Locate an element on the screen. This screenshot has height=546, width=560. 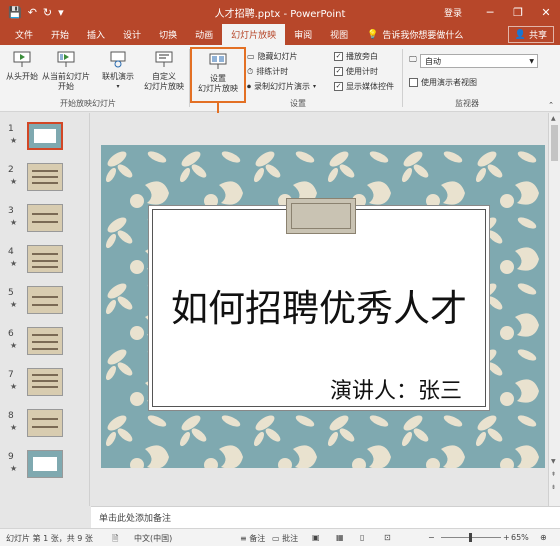
slide-thumbnail: 2 ★ is located at coordinates (45, 180).